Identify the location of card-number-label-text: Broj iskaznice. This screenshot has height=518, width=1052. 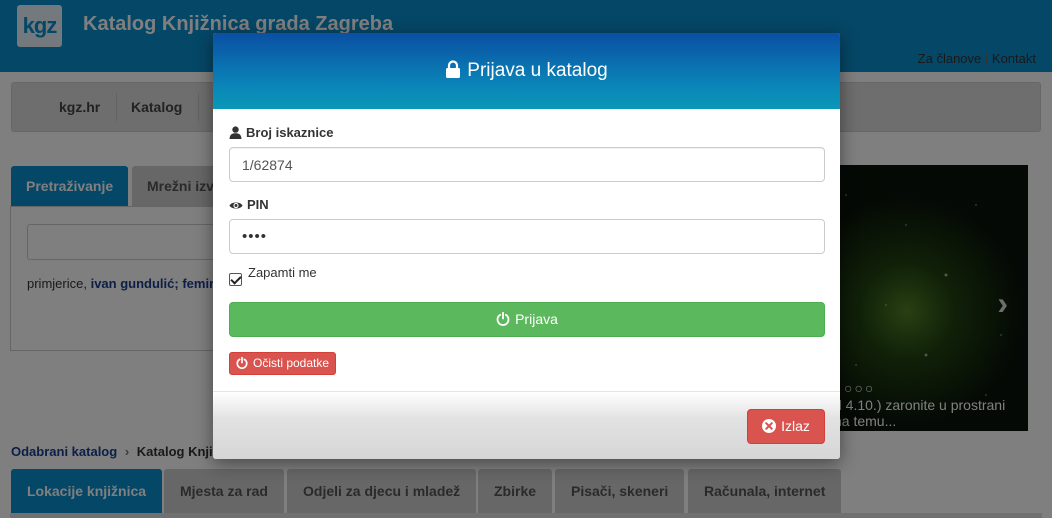
(290, 132).